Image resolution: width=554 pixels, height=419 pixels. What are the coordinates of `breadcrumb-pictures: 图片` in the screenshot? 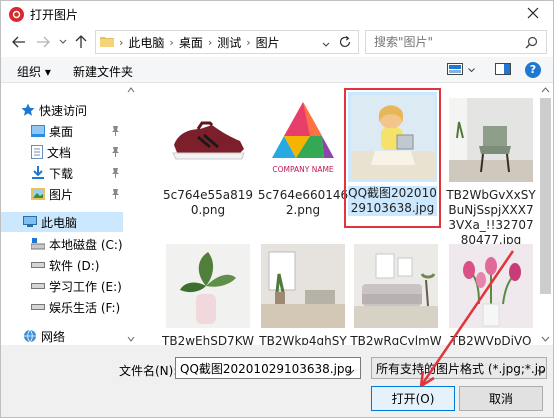 It's located at (268, 42).